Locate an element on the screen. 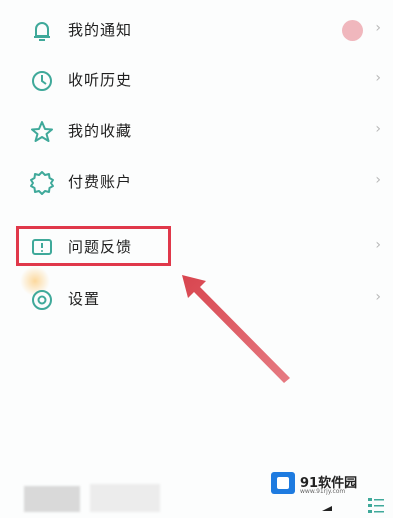 The height and width of the screenshot is (518, 393). star-icon is located at coordinates (42, 132).